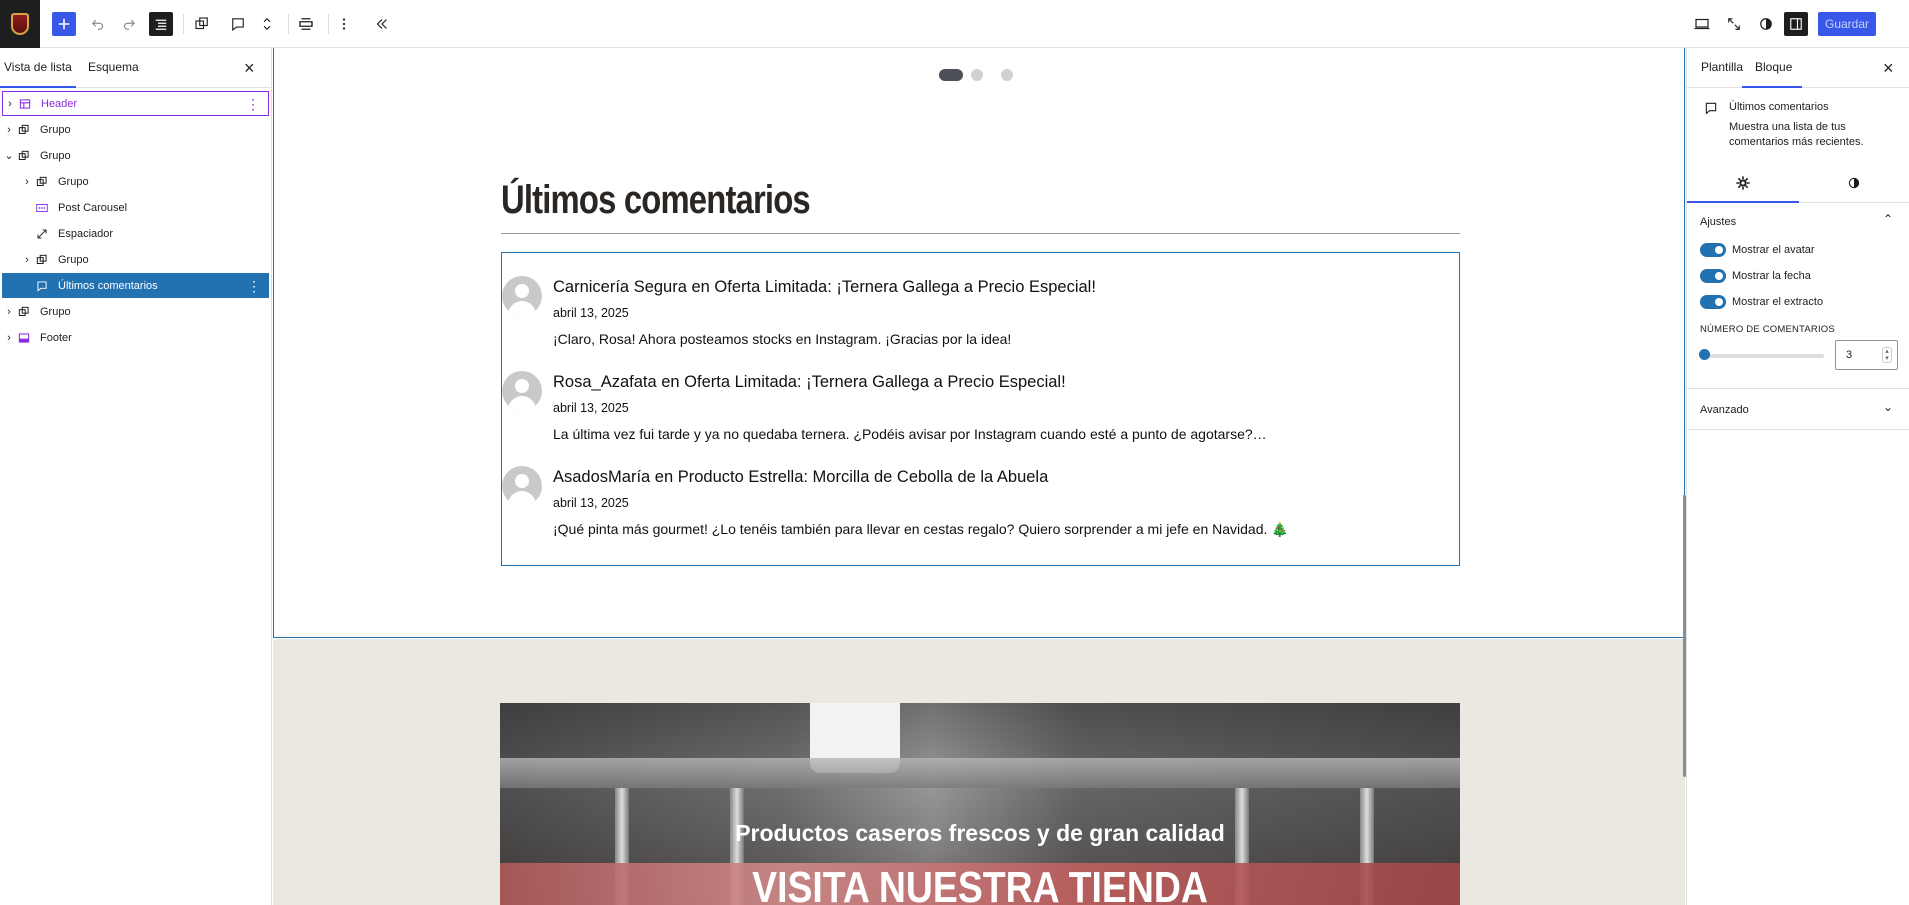 Image resolution: width=1909 pixels, height=905 pixels. Describe the element at coordinates (129, 24) in the screenshot. I see `redo-button` at that location.